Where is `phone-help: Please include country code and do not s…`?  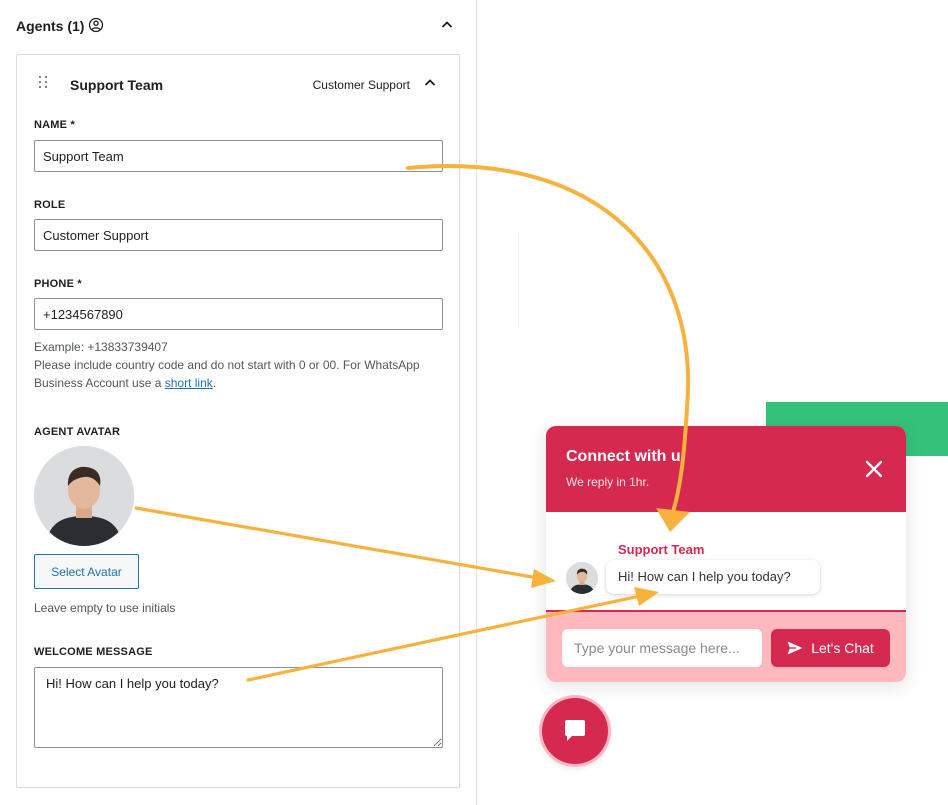 phone-help: Please include country code and do not s… is located at coordinates (239, 374).